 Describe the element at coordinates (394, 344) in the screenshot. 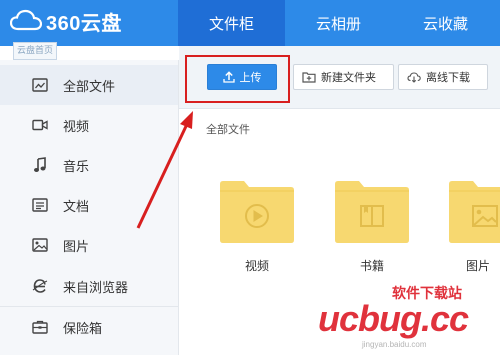

I see `watermark-url: jingyan.baidu.com` at that location.